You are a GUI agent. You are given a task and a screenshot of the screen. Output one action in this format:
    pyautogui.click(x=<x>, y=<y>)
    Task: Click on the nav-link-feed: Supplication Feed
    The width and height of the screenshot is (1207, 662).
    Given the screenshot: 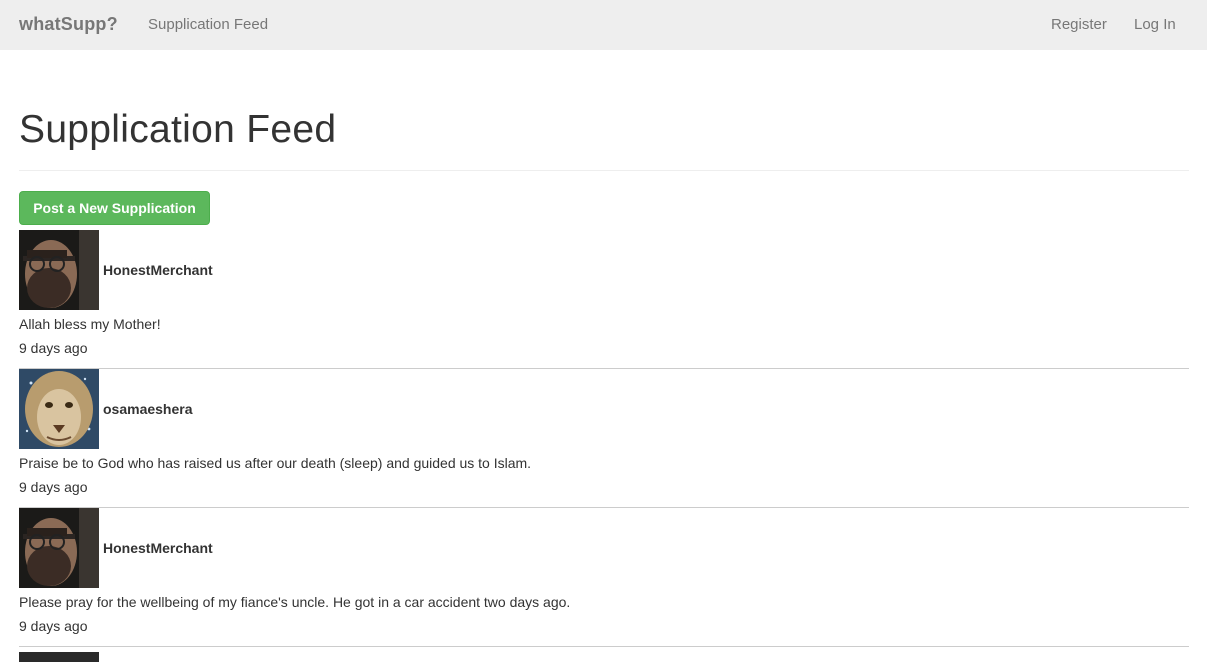 What is the action you would take?
    pyautogui.click(x=208, y=24)
    